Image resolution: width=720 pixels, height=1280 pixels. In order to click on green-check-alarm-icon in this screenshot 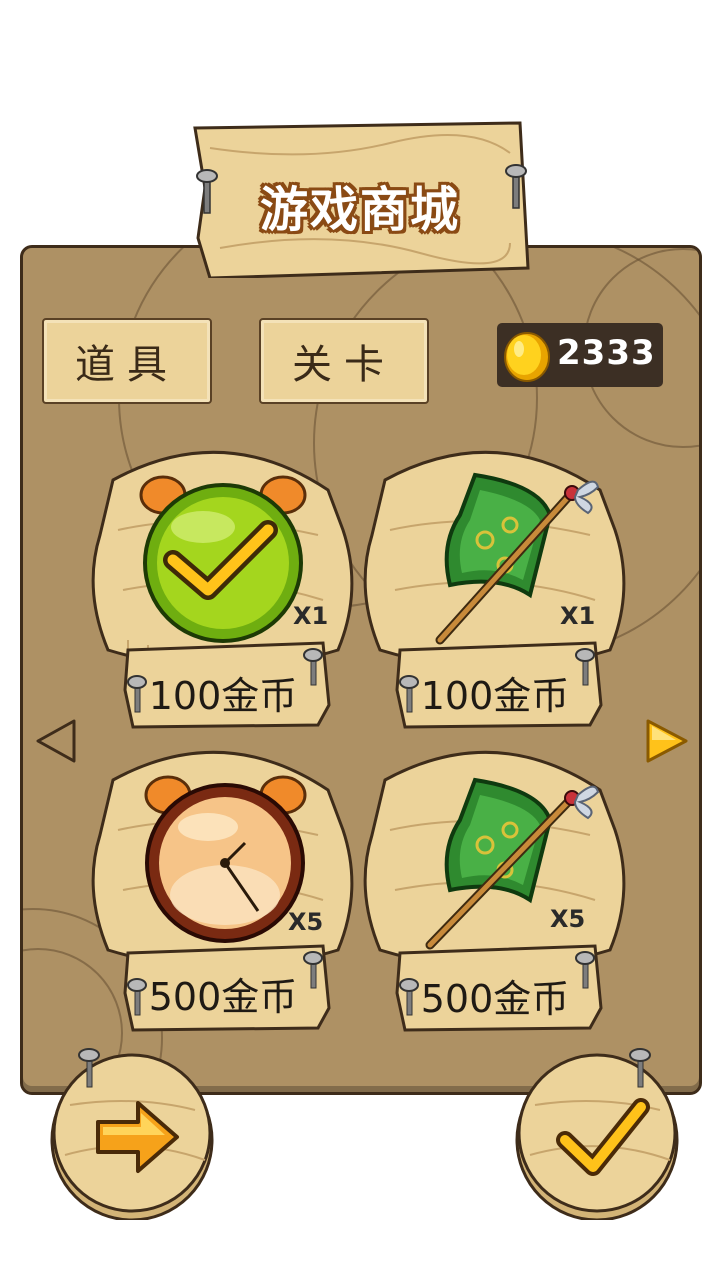, I will do `click(223, 559)`.